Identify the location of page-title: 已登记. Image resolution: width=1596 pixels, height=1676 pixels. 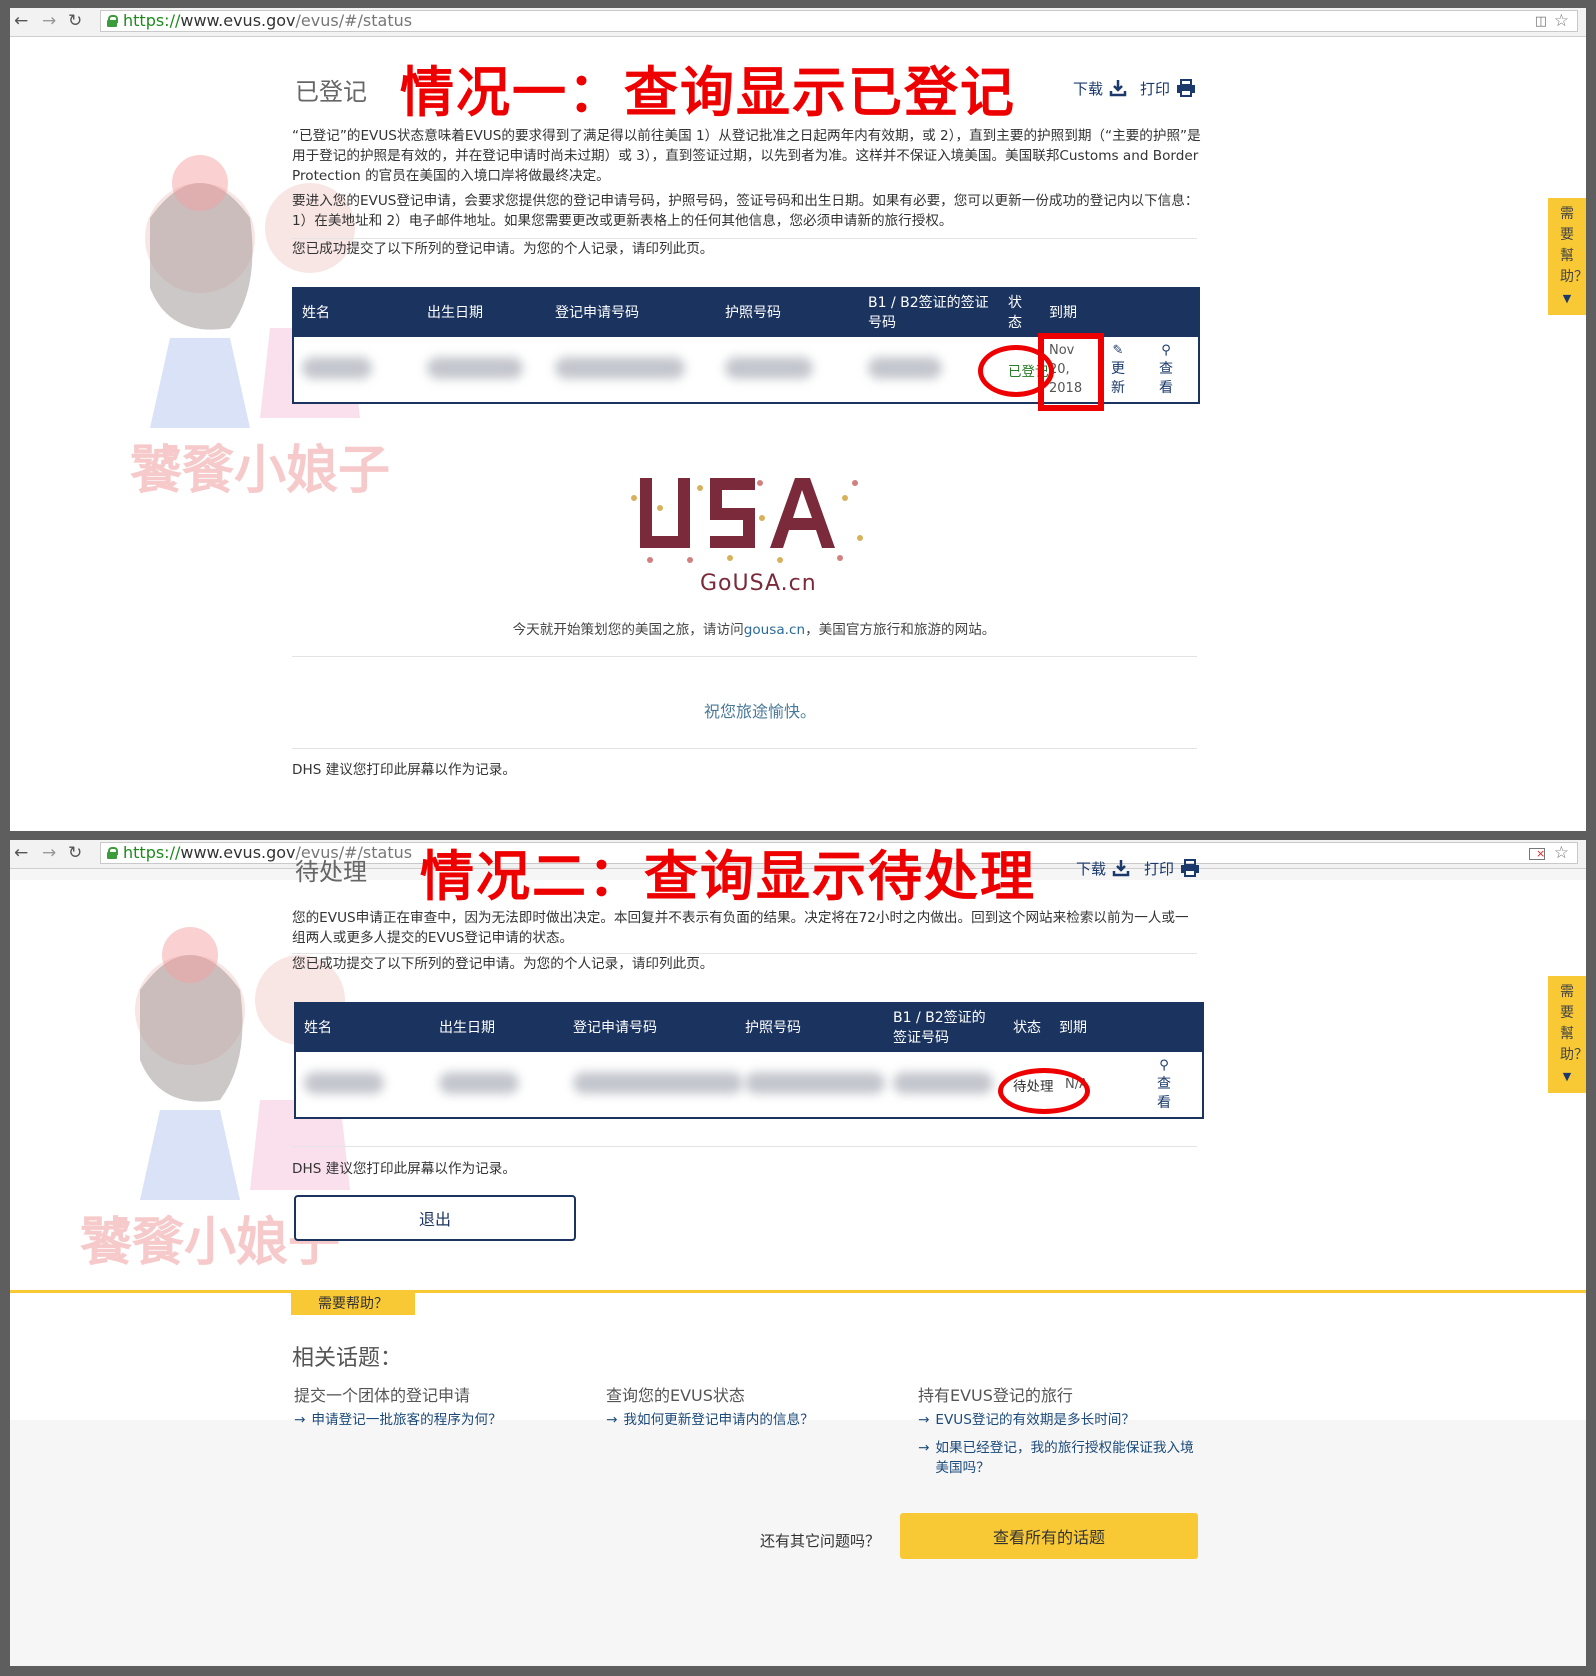
(331, 92).